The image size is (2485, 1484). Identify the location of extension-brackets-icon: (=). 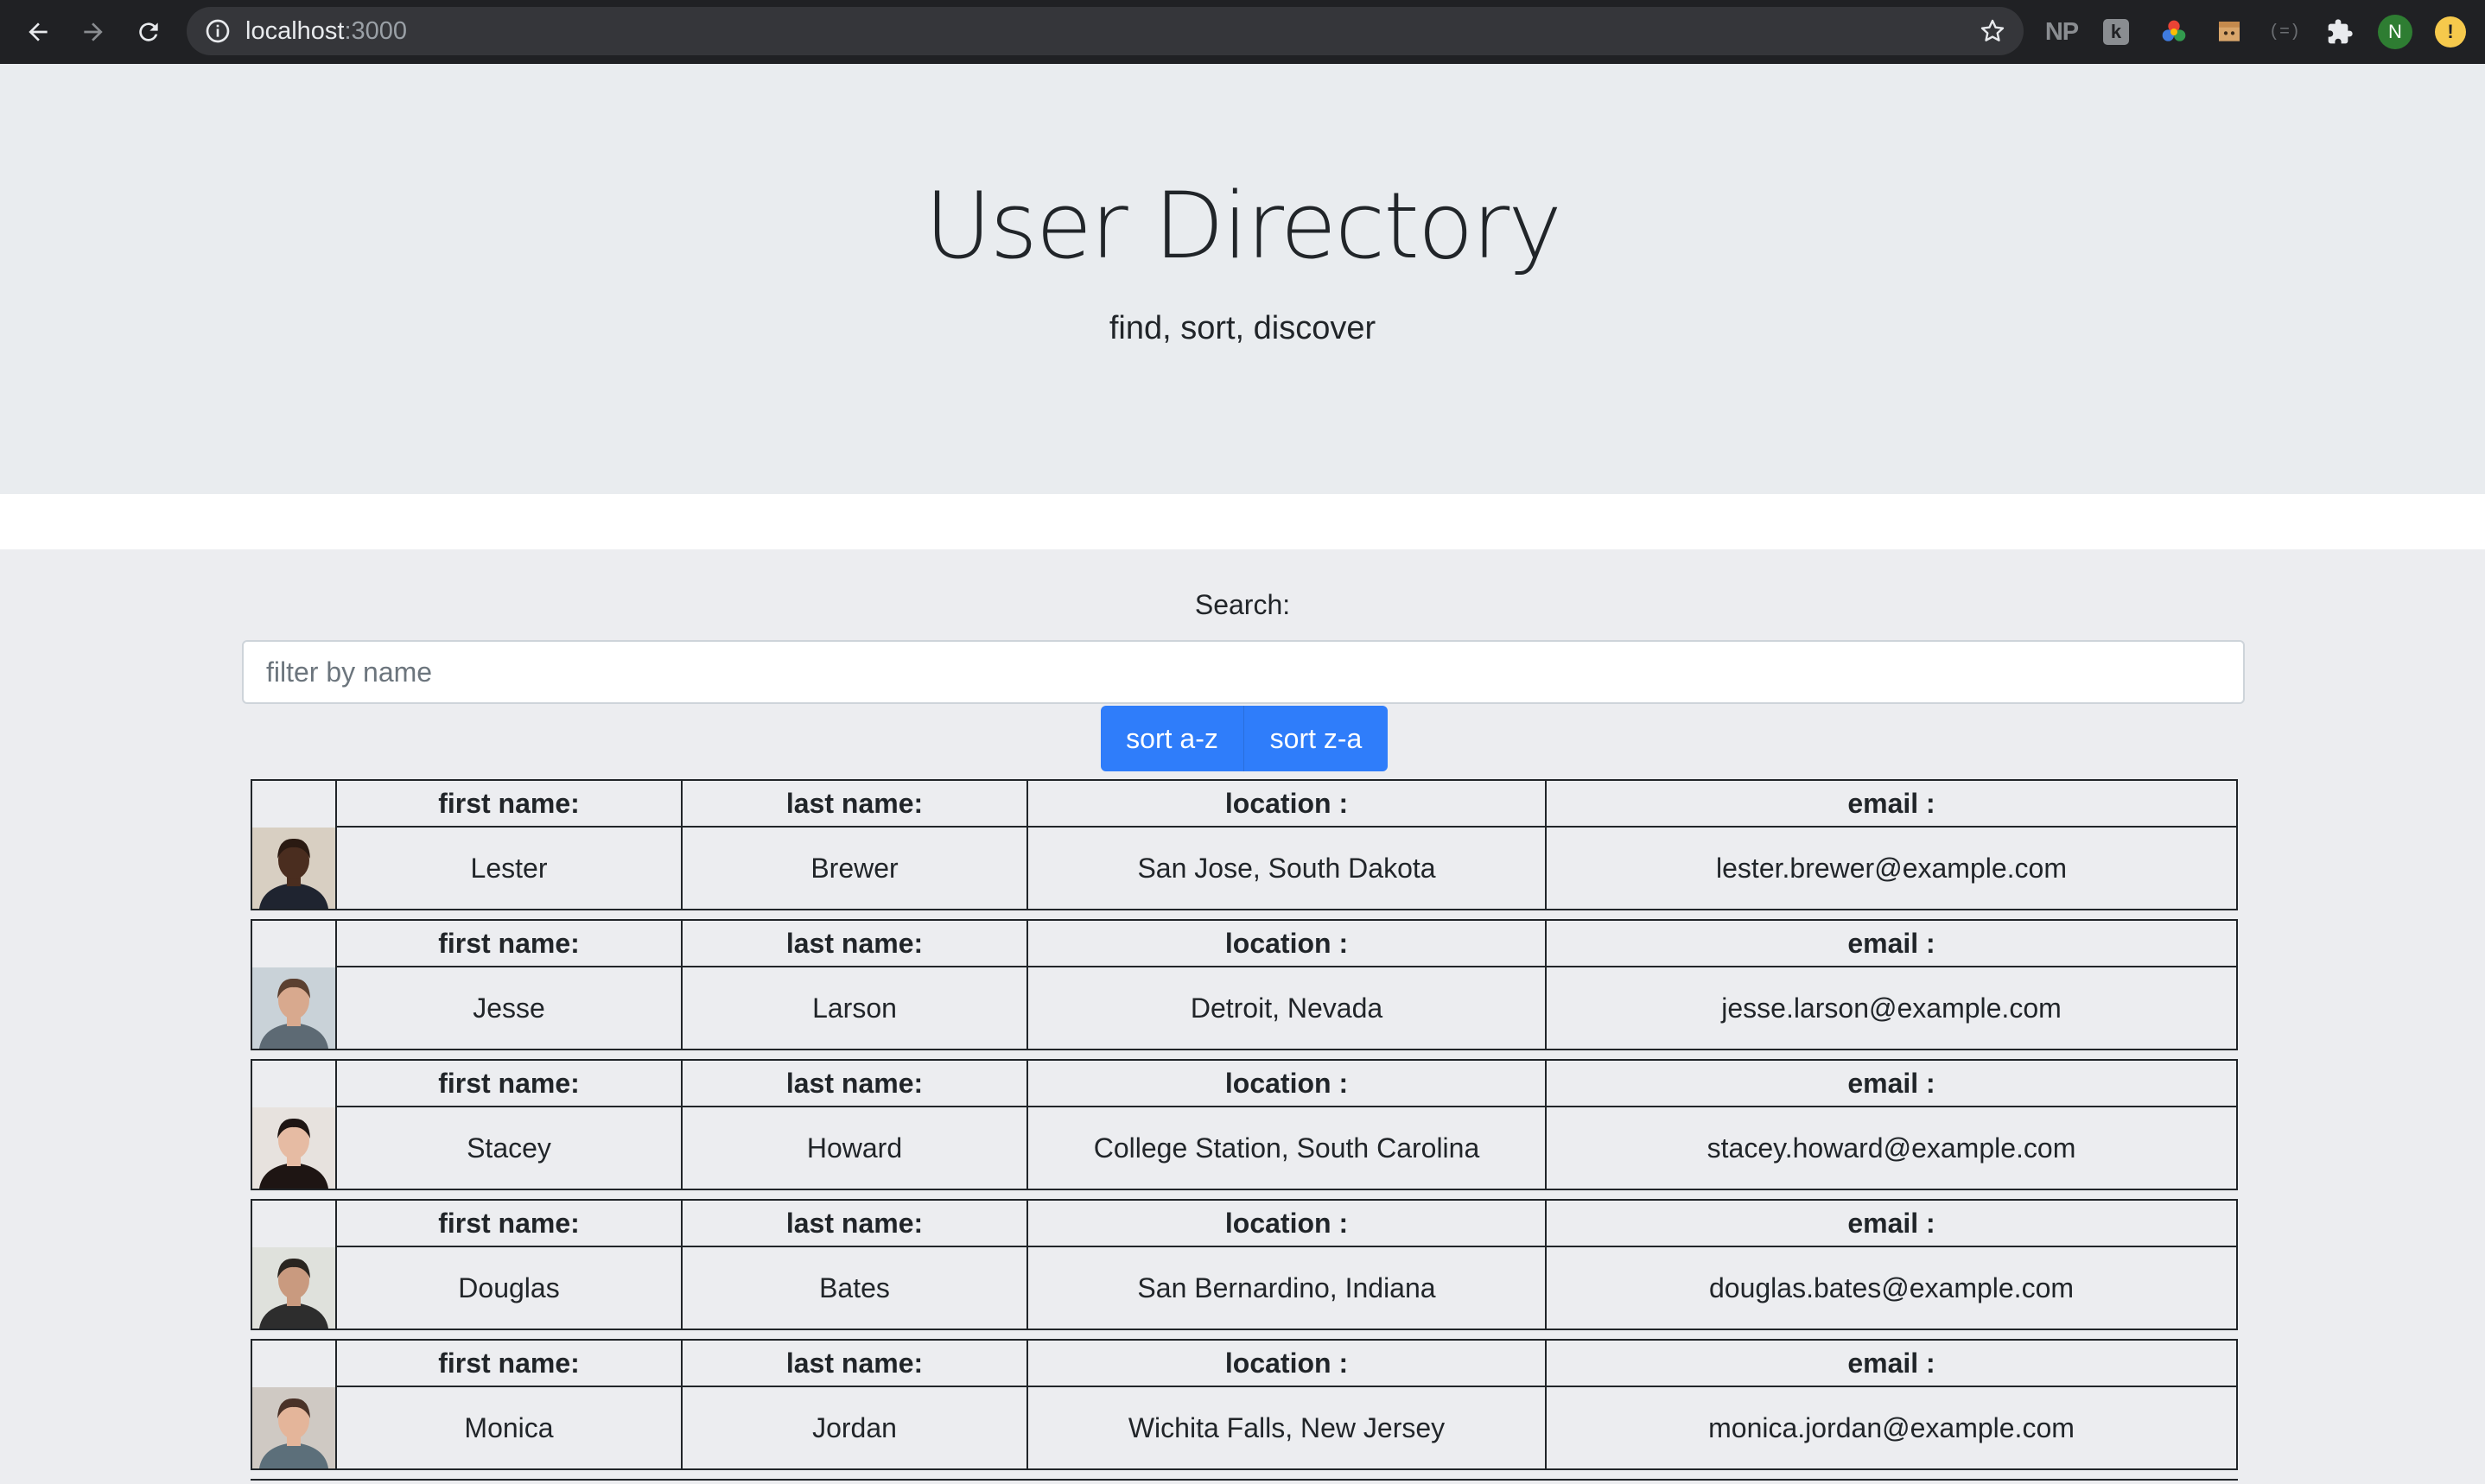
(2284, 32).